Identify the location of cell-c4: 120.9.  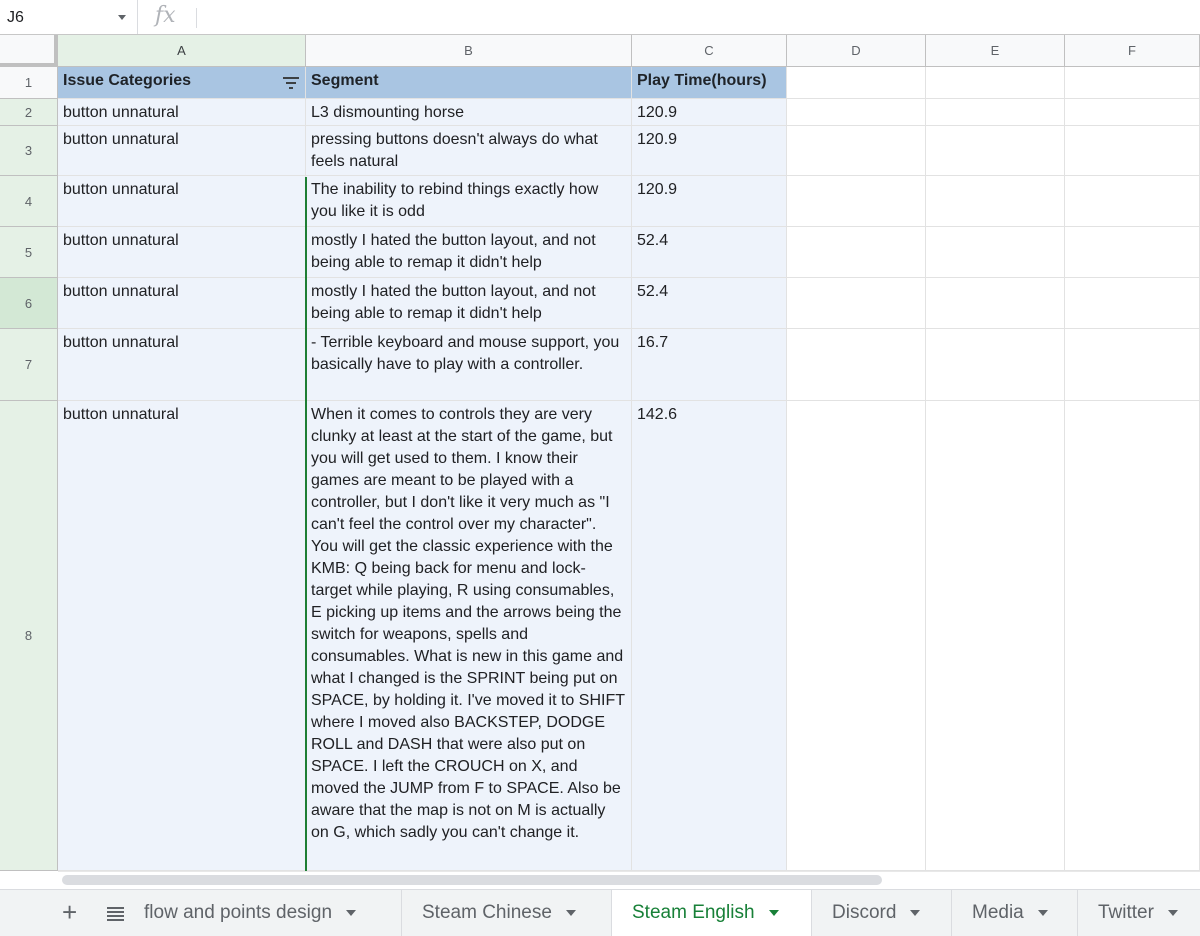
(709, 201).